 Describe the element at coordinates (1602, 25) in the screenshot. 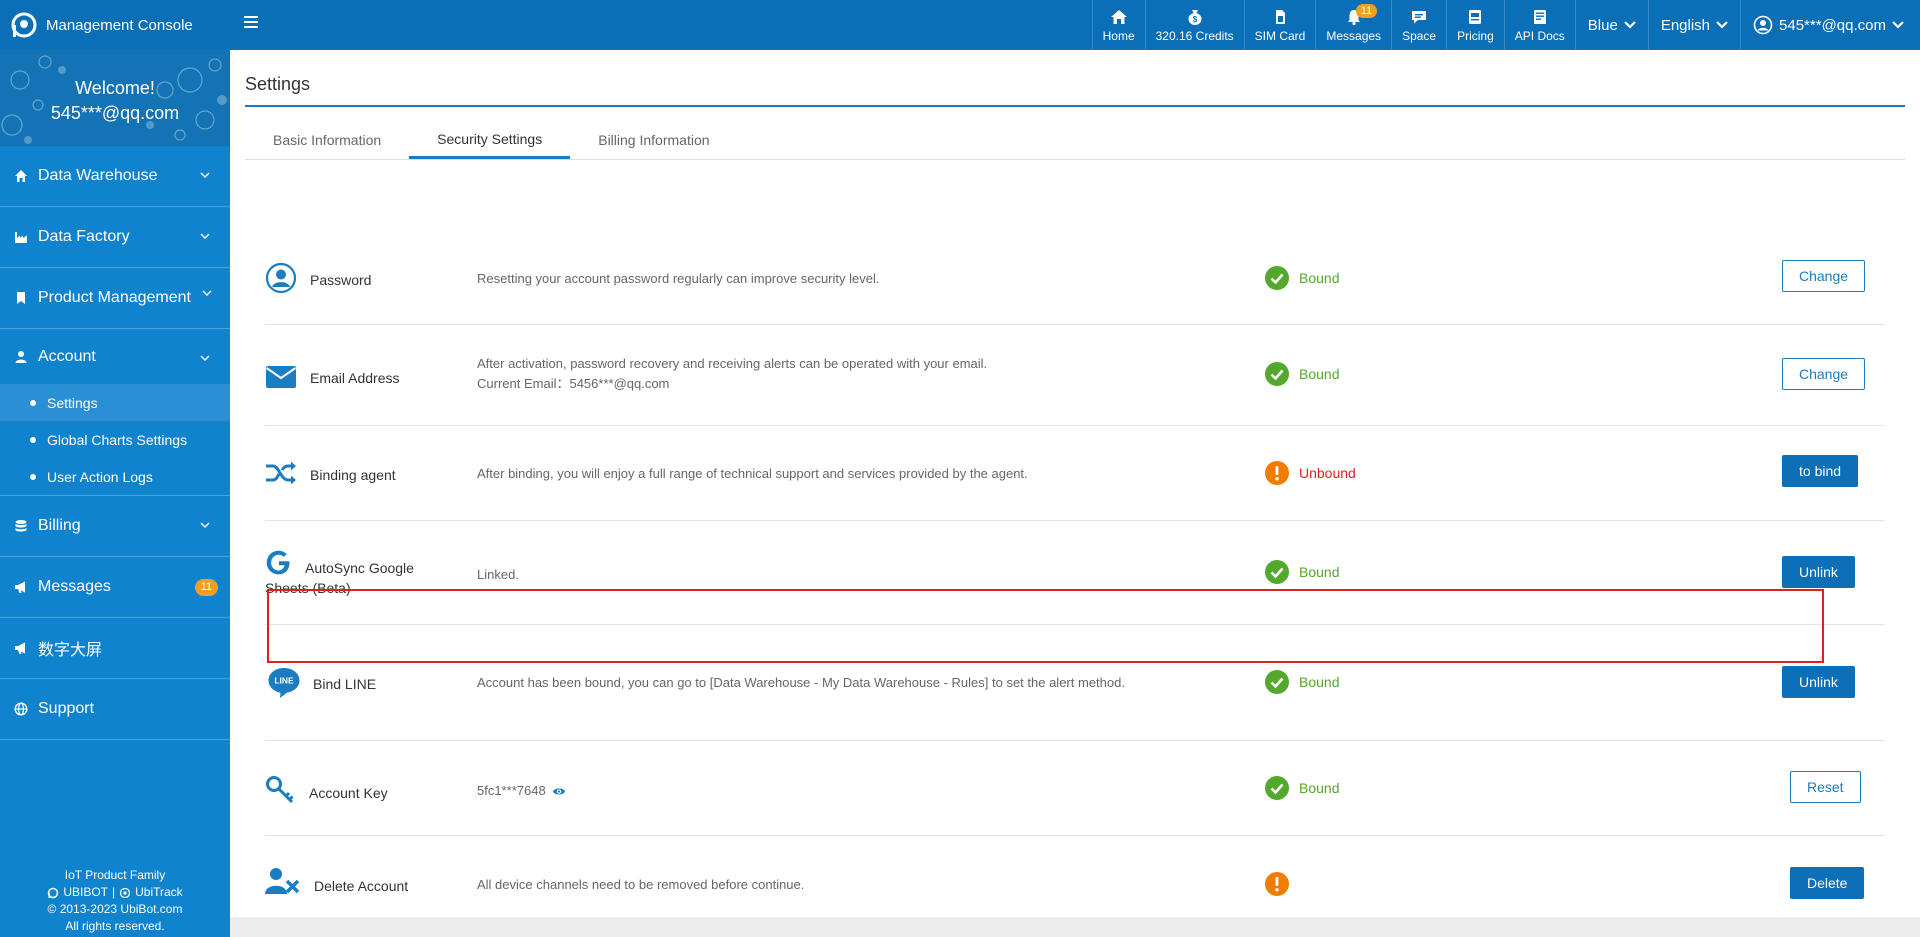

I see `theme-value: Blue` at that location.